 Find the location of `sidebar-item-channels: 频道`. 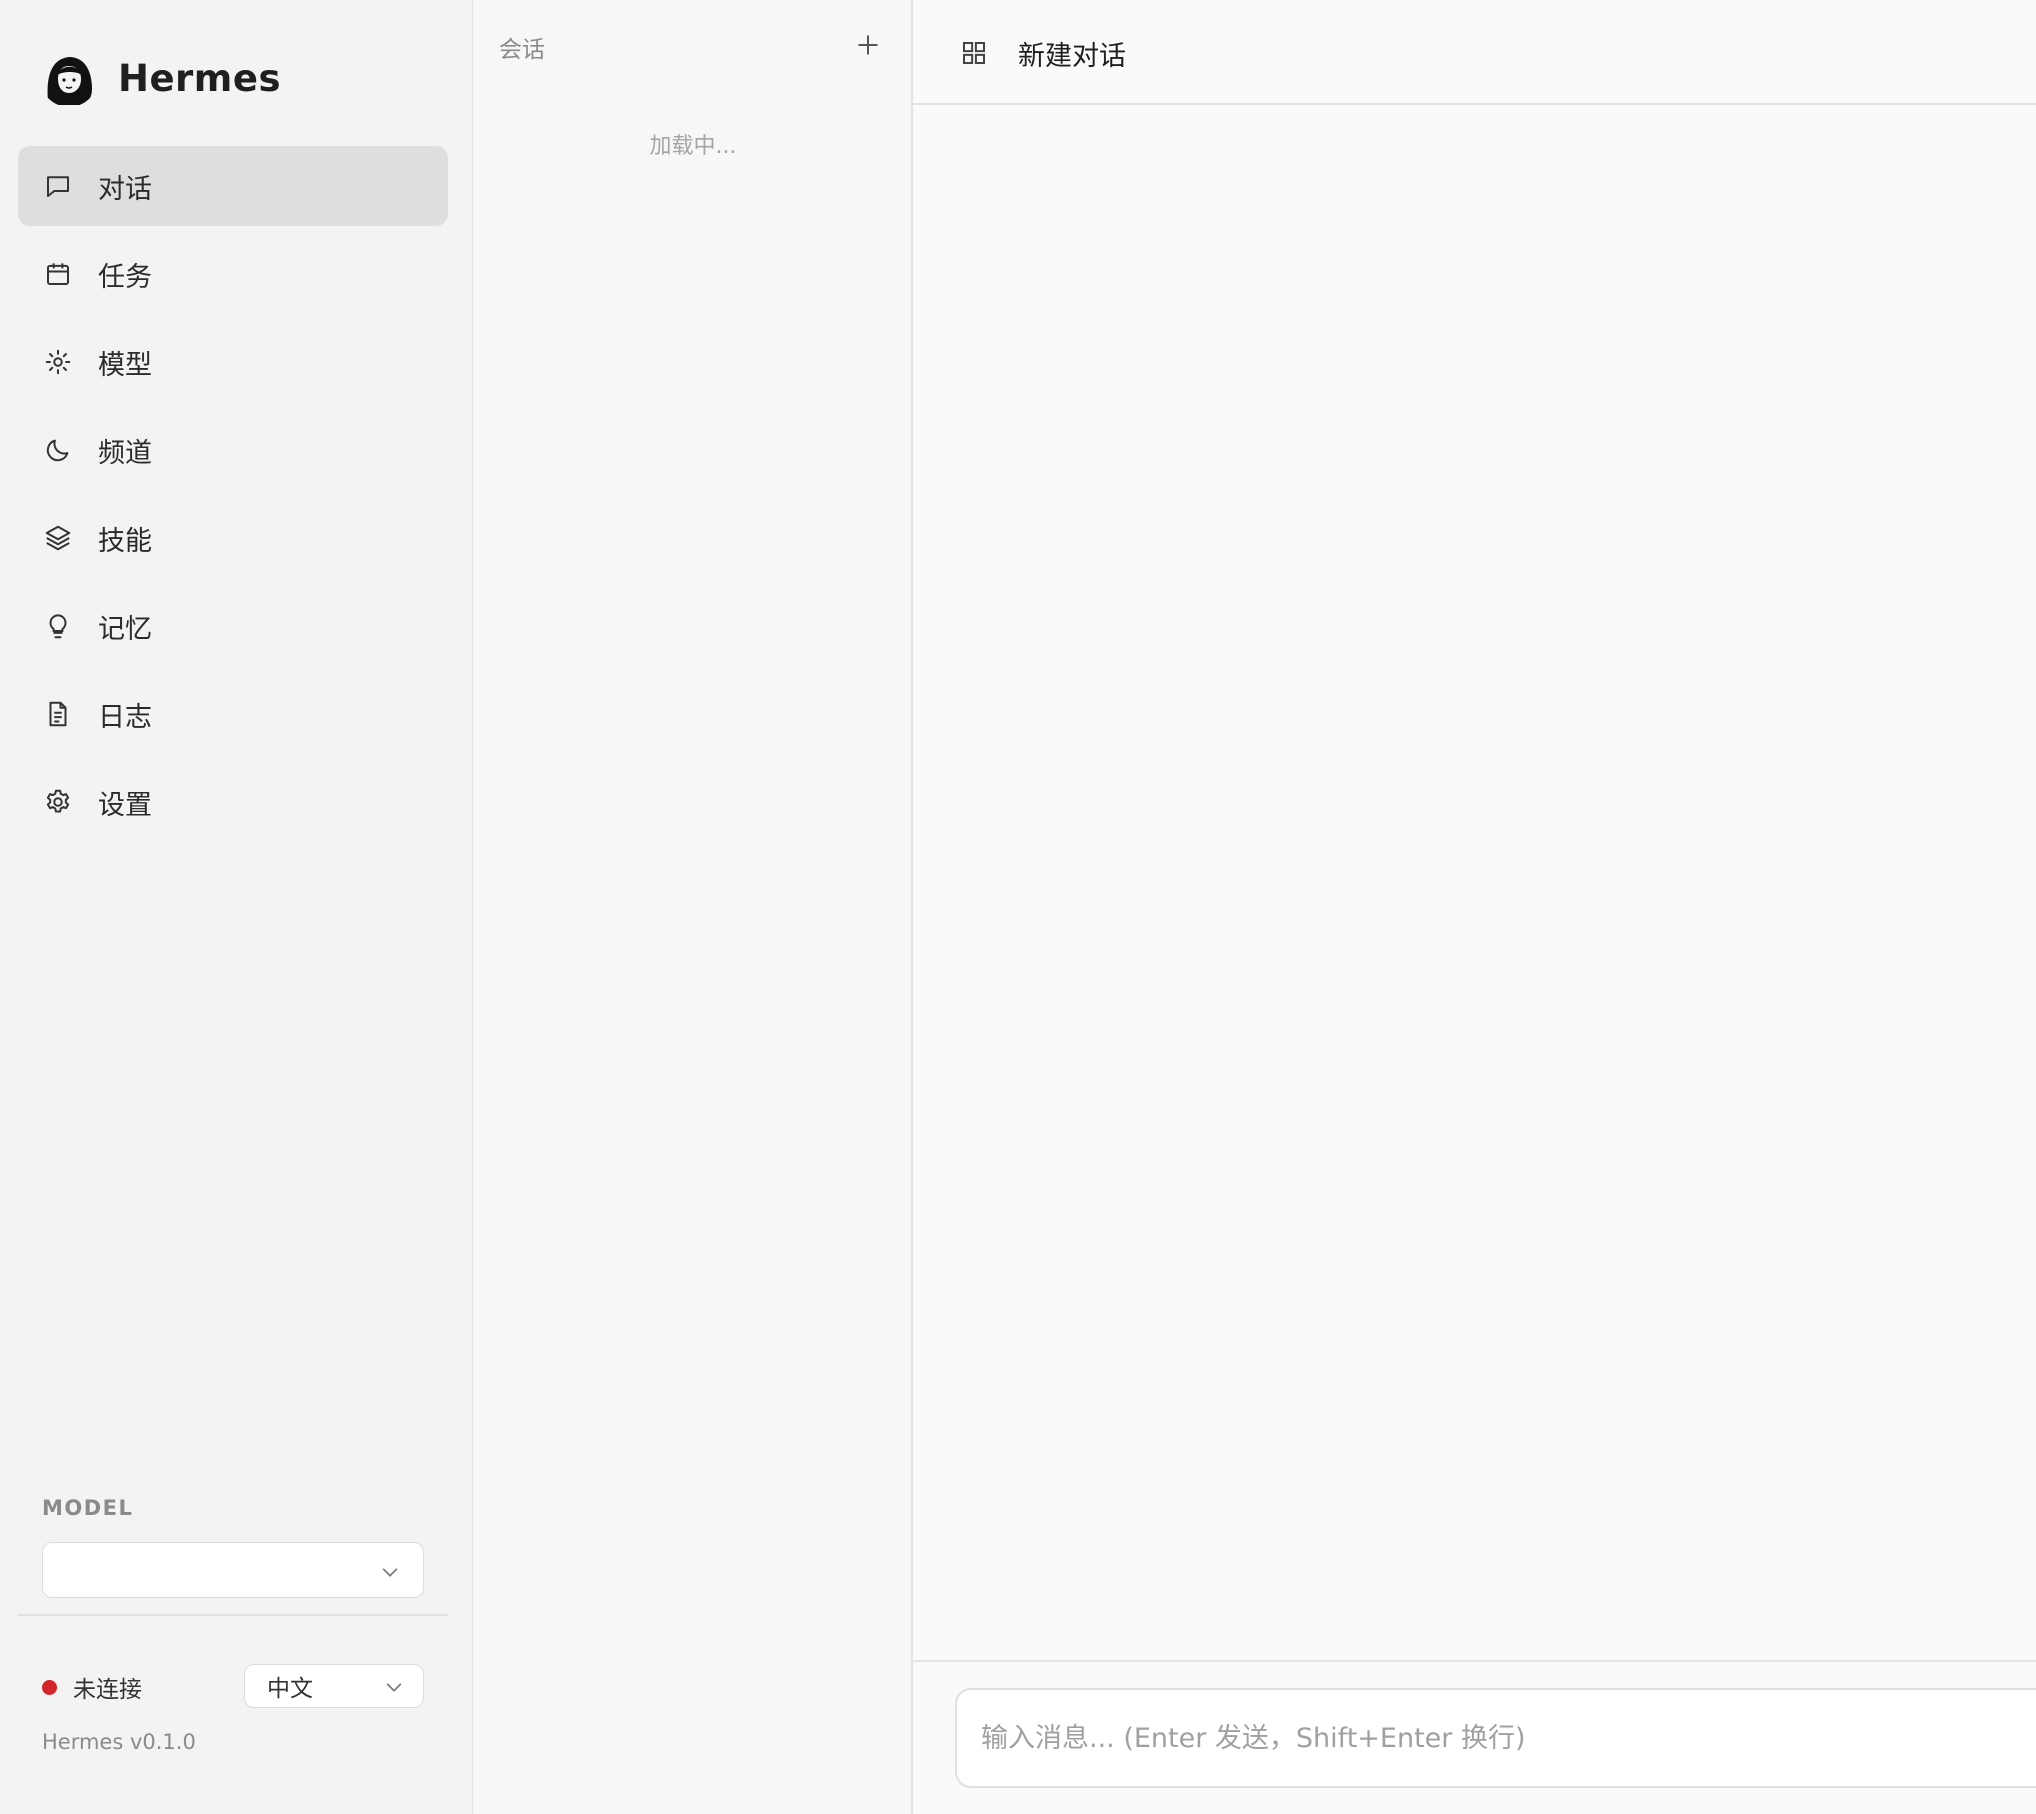

sidebar-item-channels: 频道 is located at coordinates (233, 450).